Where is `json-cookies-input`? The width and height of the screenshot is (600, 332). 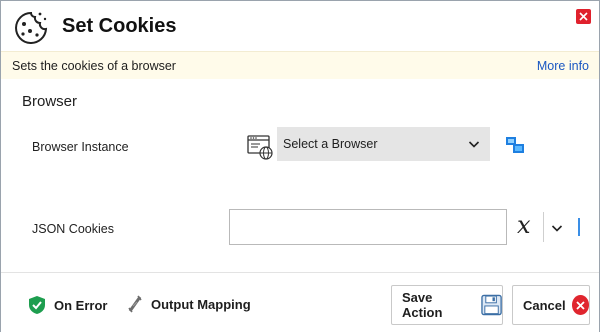
json-cookies-input is located at coordinates (368, 227).